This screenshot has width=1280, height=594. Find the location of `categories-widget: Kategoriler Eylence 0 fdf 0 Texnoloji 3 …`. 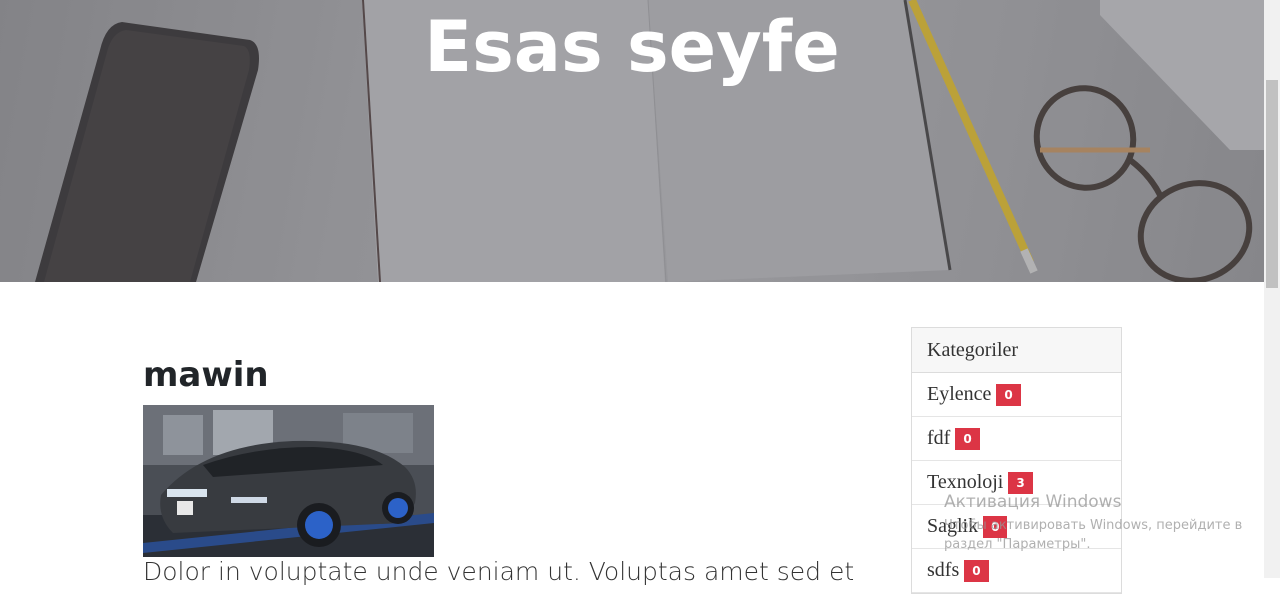

categories-widget: Kategoriler Eylence 0 fdf 0 Texnoloji 3 … is located at coordinates (1016, 460).